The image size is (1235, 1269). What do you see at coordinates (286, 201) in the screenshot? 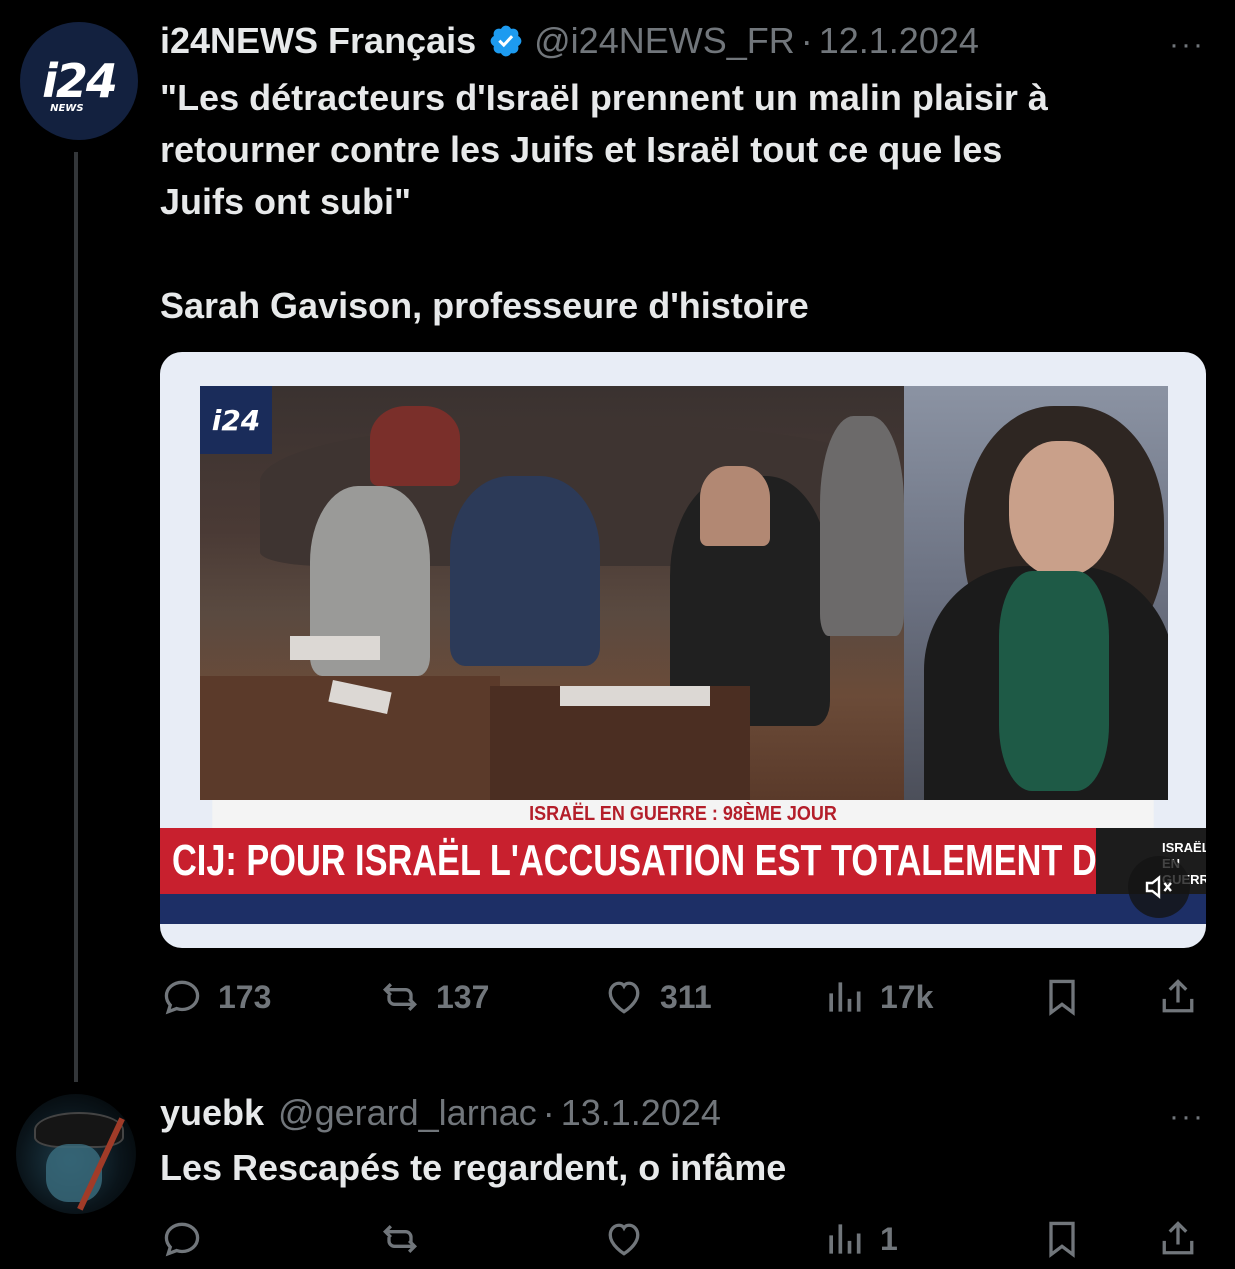
I see `tweet-text-line: Juifs ont subi"` at bounding box center [286, 201].